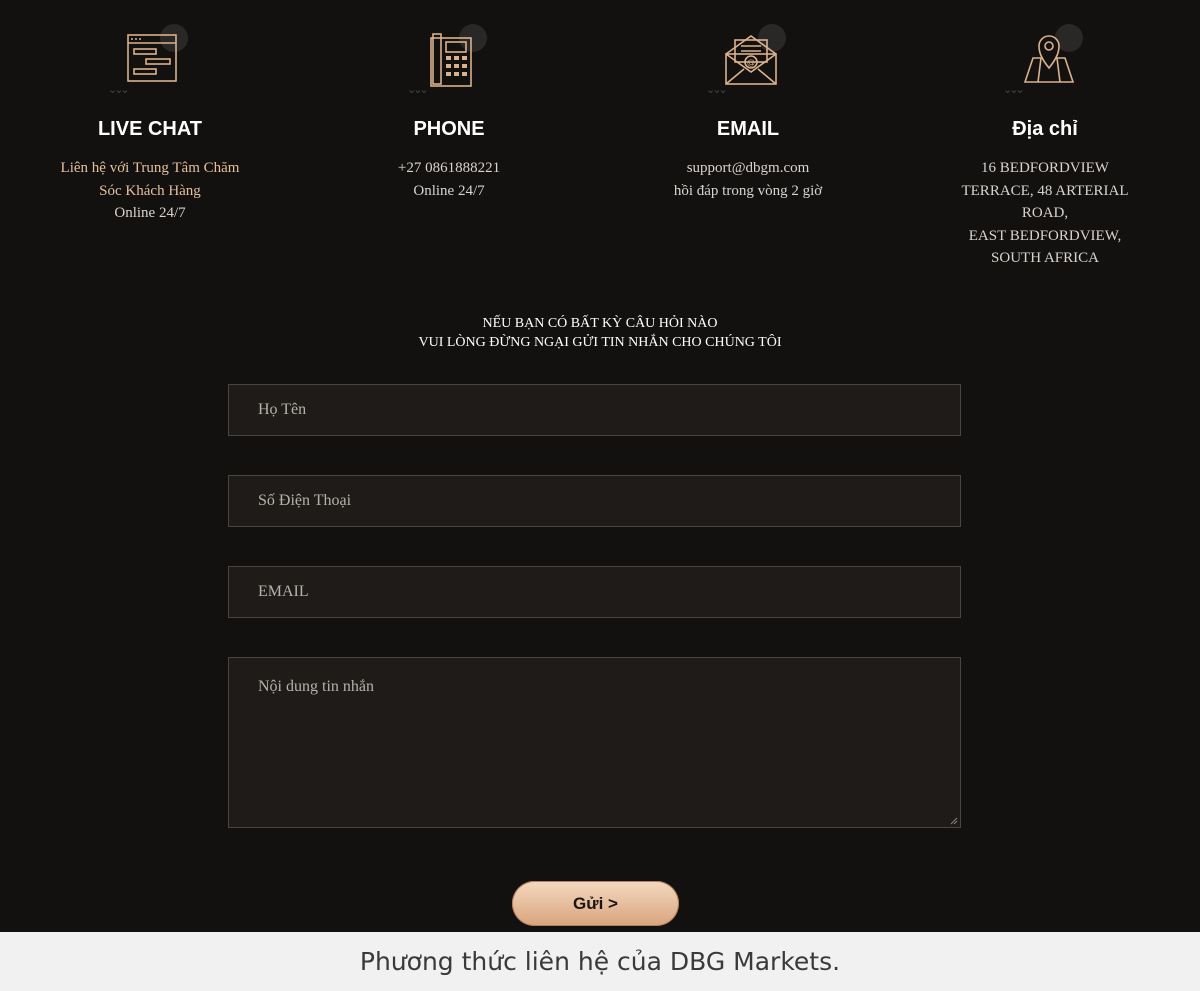 The width and height of the screenshot is (1200, 991). I want to click on form-heading-line: NẾU BẠN CÓ BẤT KỲ CÂU HỎI NÀO, so click(600, 323).